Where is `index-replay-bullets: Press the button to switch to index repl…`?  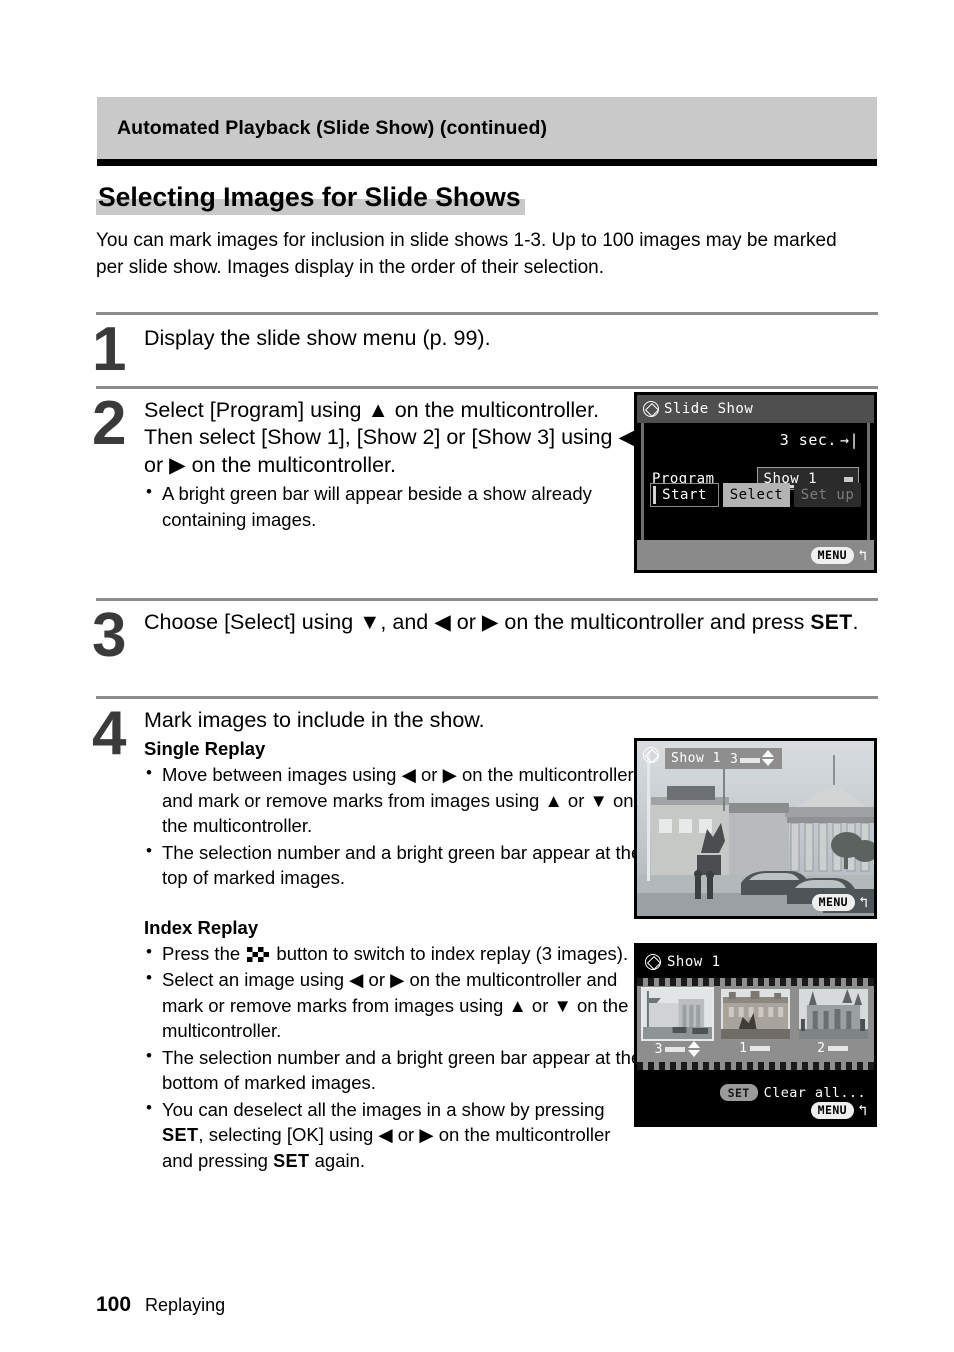 index-replay-bullets: Press the button to switch to index repl… is located at coordinates (394, 1057).